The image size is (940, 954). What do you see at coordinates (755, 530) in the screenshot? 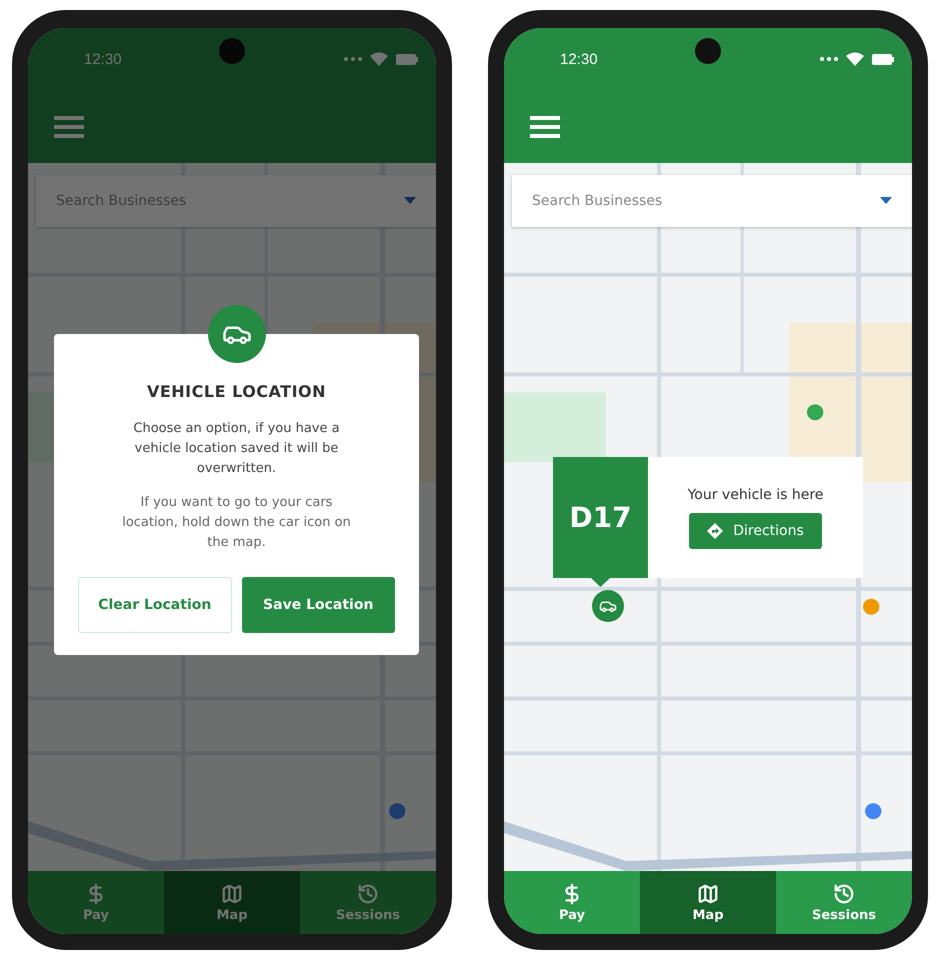
I see `directions-button: Directions` at bounding box center [755, 530].